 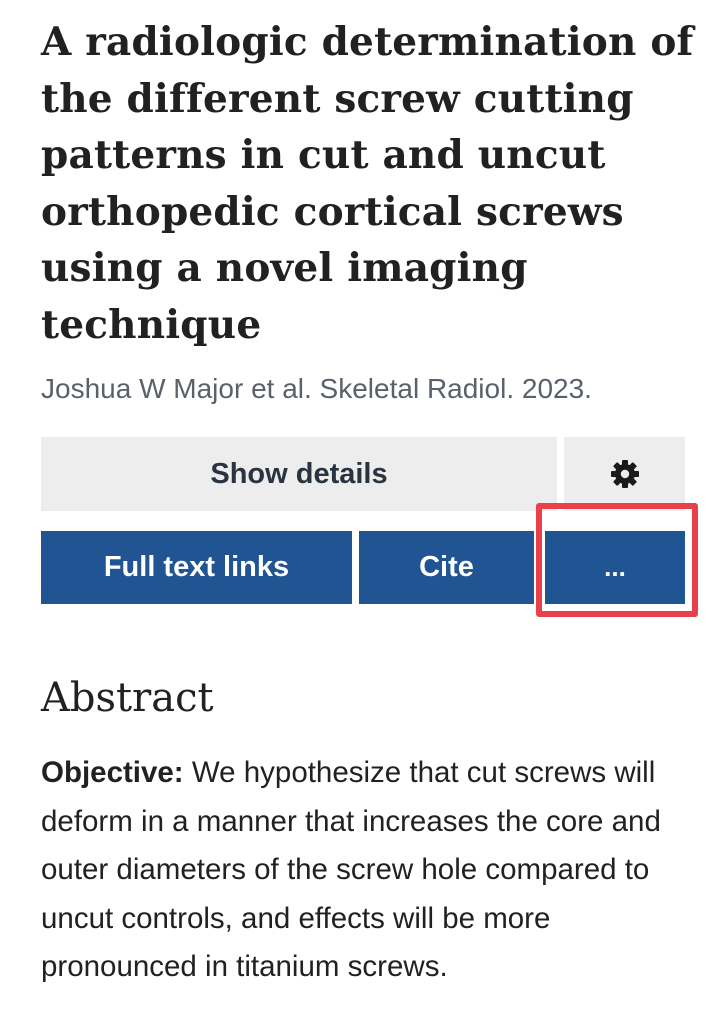 What do you see at coordinates (112, 772) in the screenshot?
I see `objective-label: Objective:` at bounding box center [112, 772].